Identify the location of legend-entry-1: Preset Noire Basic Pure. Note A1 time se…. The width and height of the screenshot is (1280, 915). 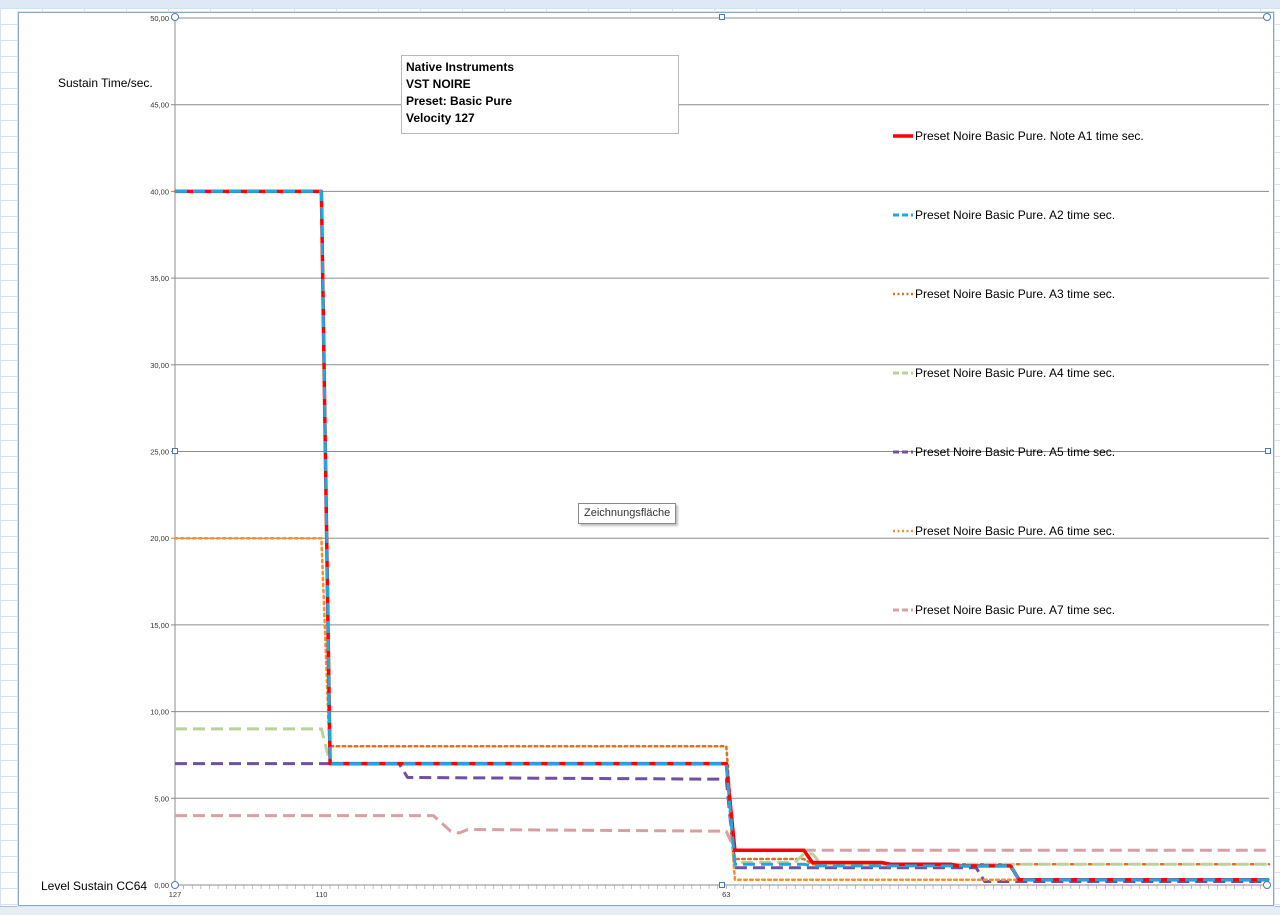
(1018, 136).